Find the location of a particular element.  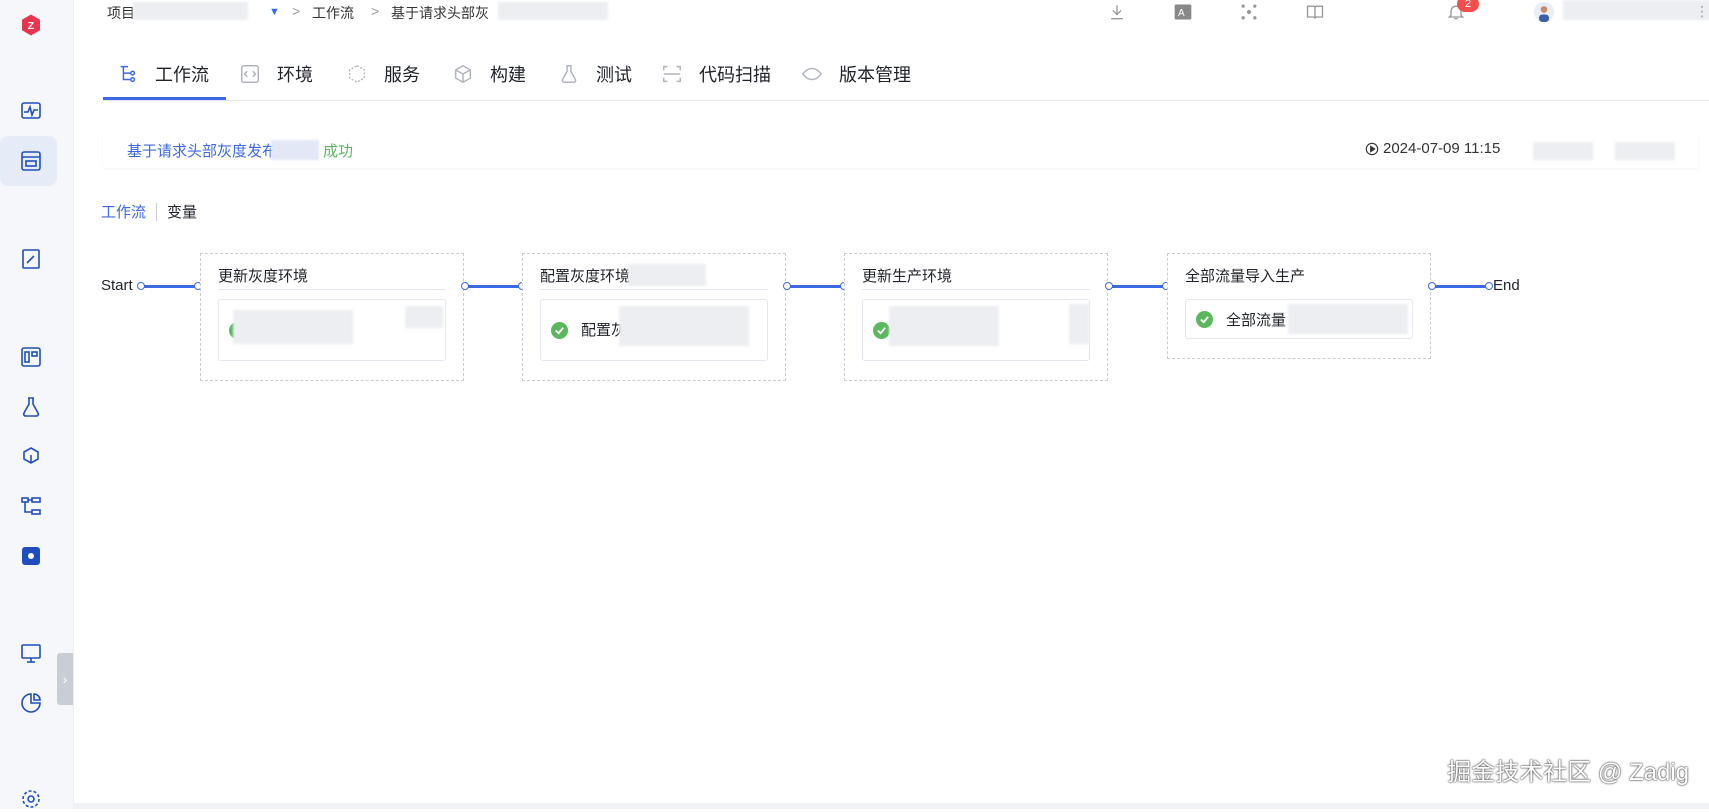

service-icon is located at coordinates (357, 74).